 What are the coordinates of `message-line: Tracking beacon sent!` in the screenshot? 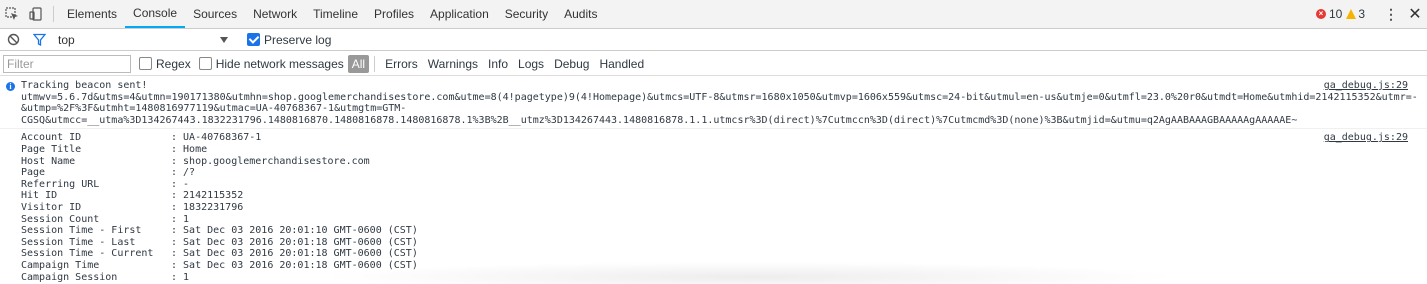 It's located at (84, 85).